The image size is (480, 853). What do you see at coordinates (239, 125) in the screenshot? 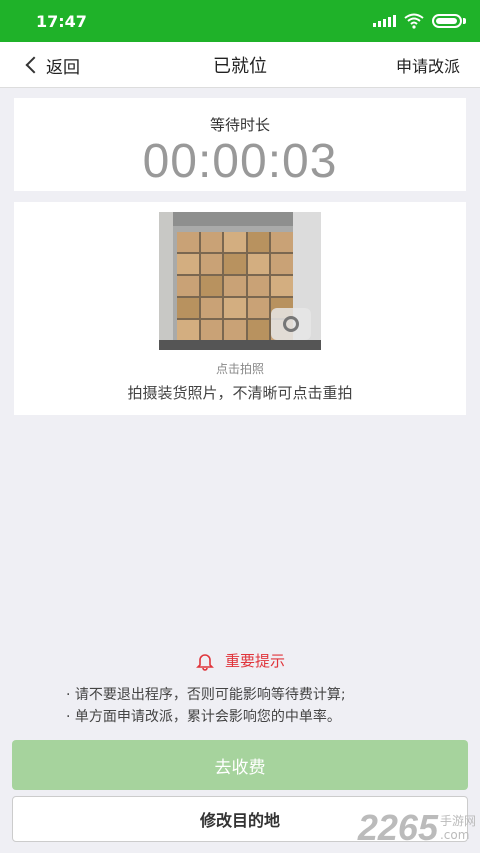
I see `timer-label: 等待时长` at bounding box center [239, 125].